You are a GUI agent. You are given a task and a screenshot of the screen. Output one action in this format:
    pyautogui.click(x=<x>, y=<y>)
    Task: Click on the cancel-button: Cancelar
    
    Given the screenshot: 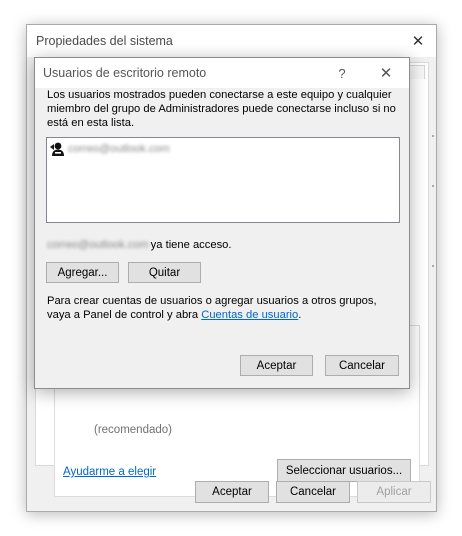 What is the action you would take?
    pyautogui.click(x=362, y=365)
    